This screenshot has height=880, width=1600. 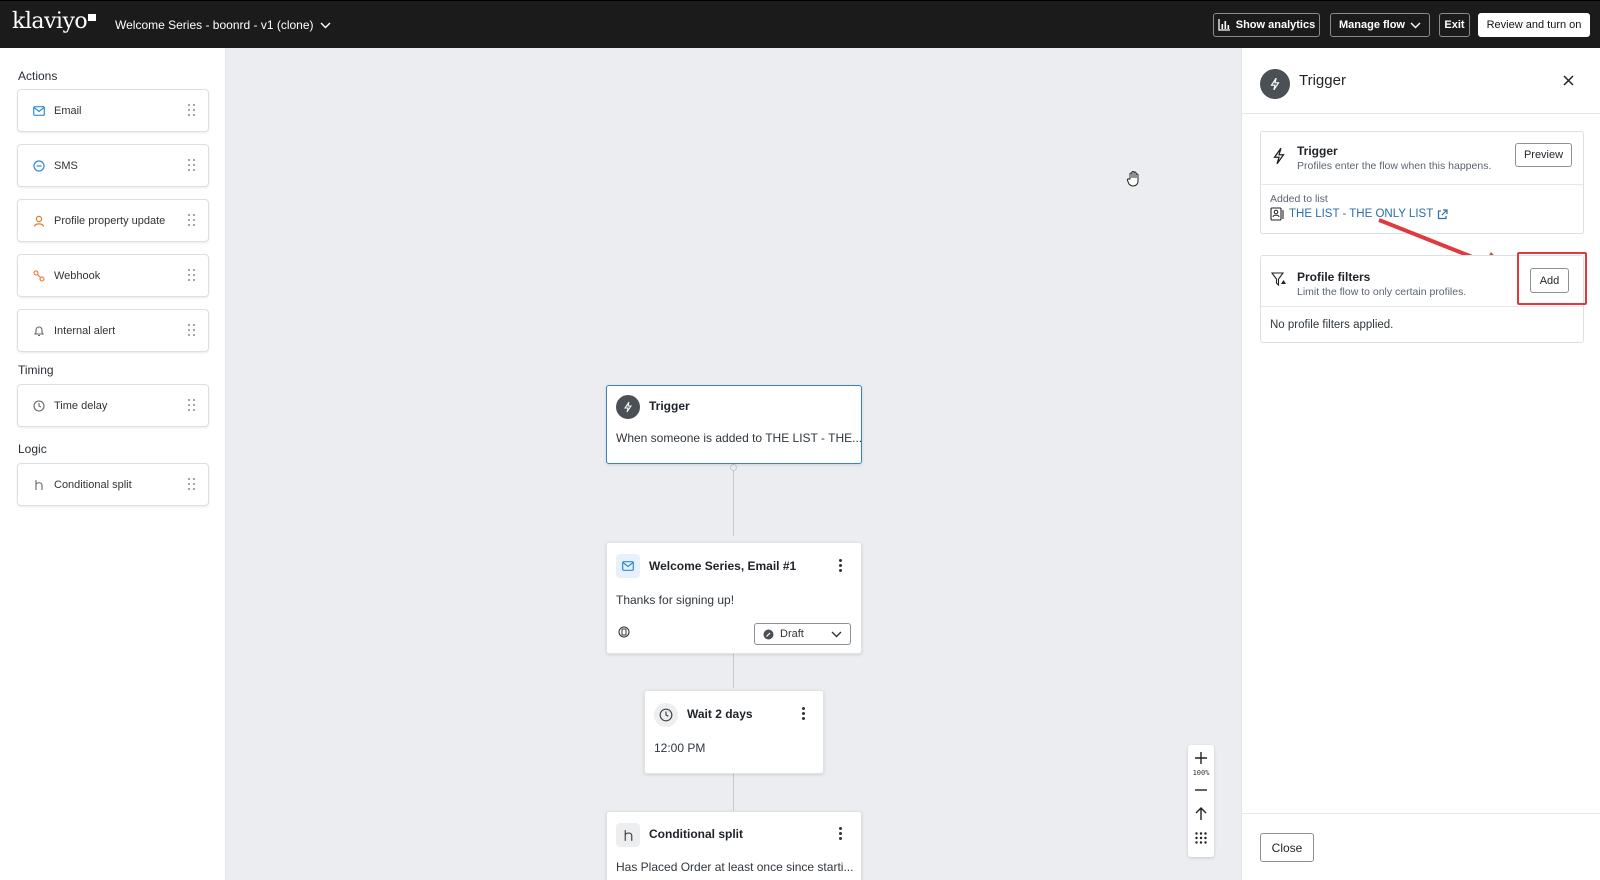 I want to click on filter-icon, so click(x=1278, y=279).